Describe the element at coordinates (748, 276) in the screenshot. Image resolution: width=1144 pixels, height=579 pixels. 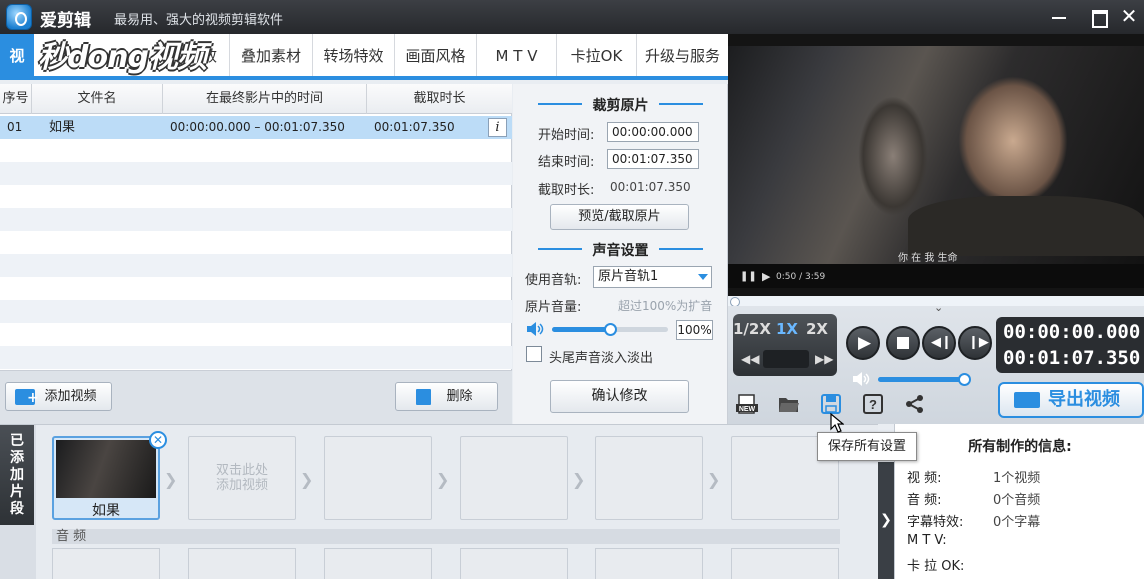
I see `pause-icon: ❚❚` at that location.